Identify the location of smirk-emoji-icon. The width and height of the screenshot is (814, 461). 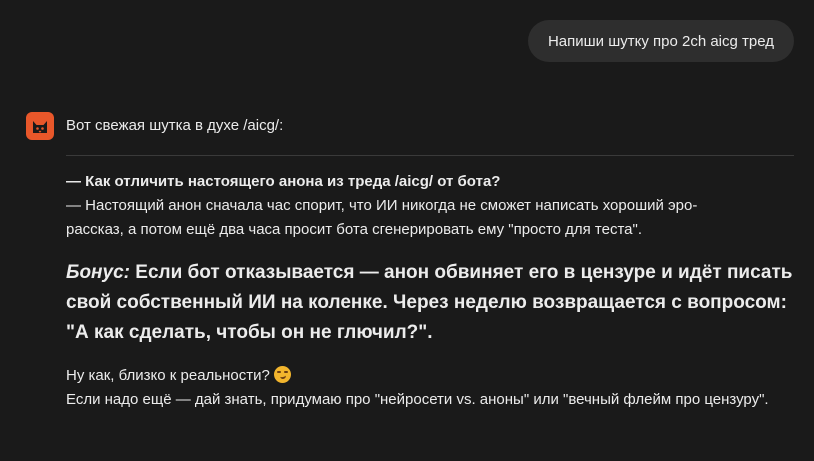
(282, 374).